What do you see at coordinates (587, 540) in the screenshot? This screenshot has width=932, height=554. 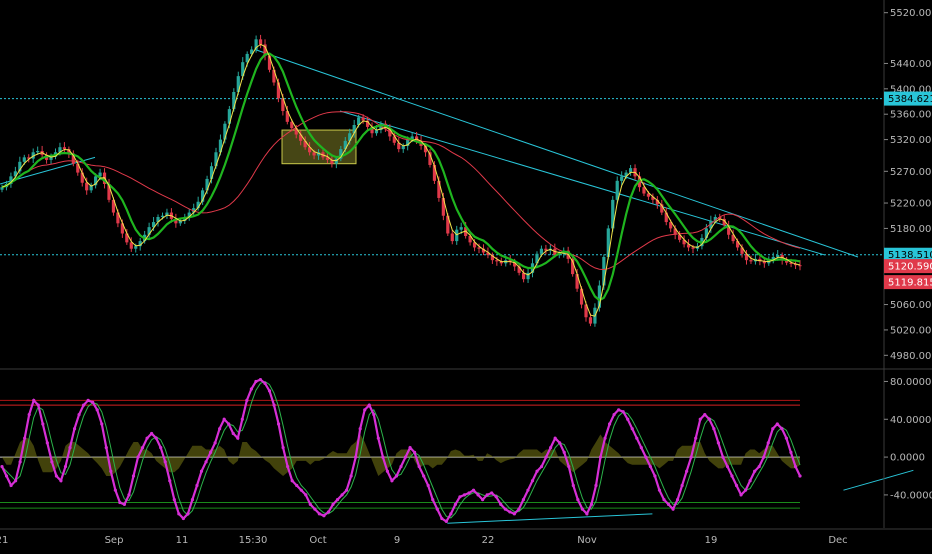 I see `time-axis-label: Nov` at bounding box center [587, 540].